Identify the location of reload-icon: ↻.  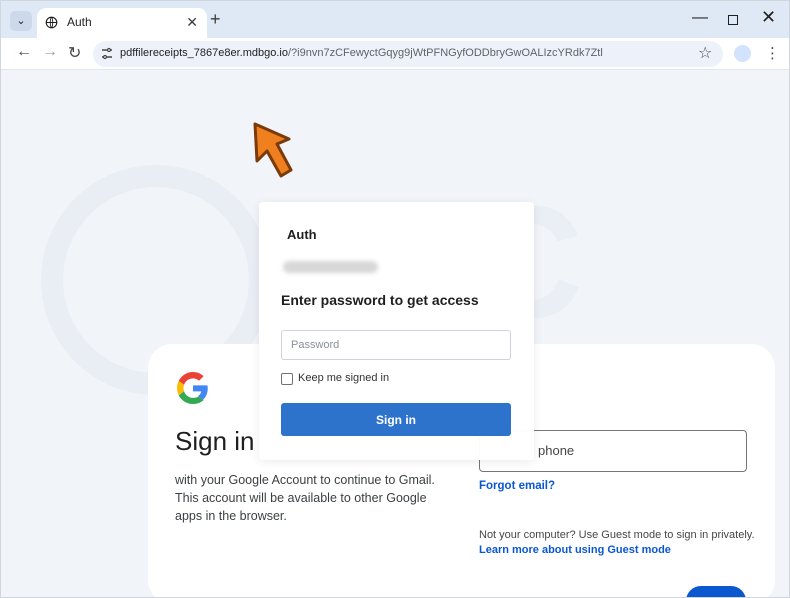
(74, 53).